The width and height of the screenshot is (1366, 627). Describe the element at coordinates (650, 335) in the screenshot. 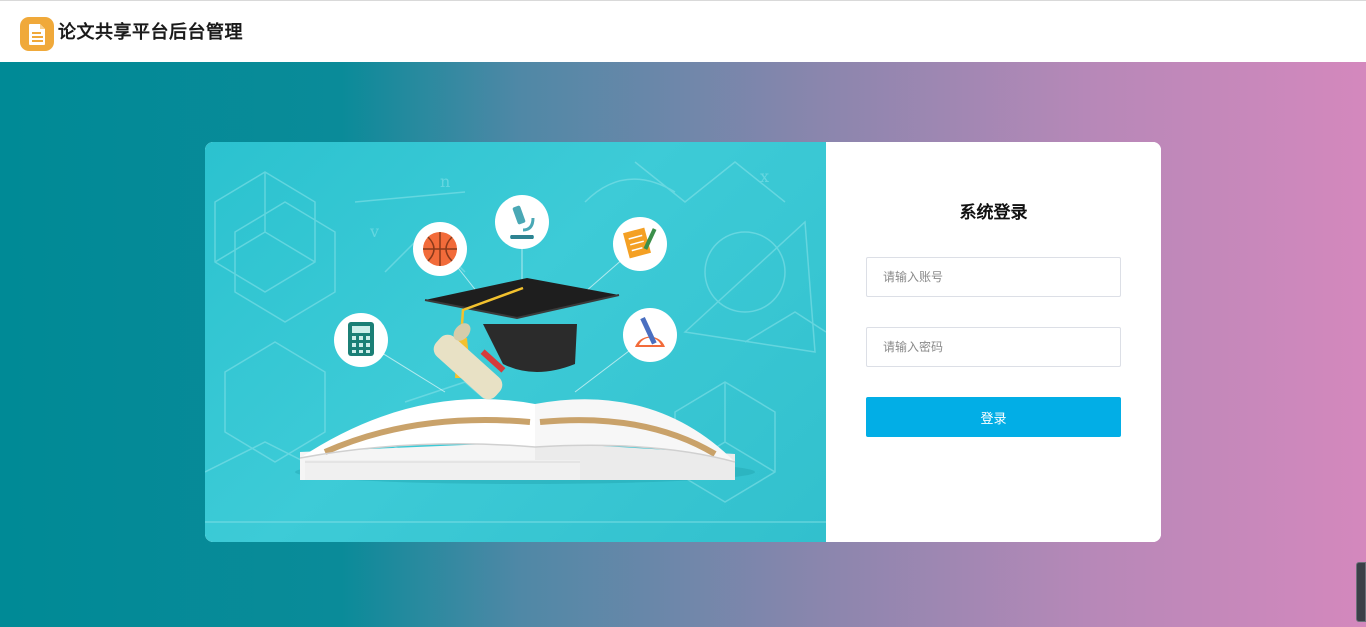

I see `protractor-icon` at that location.